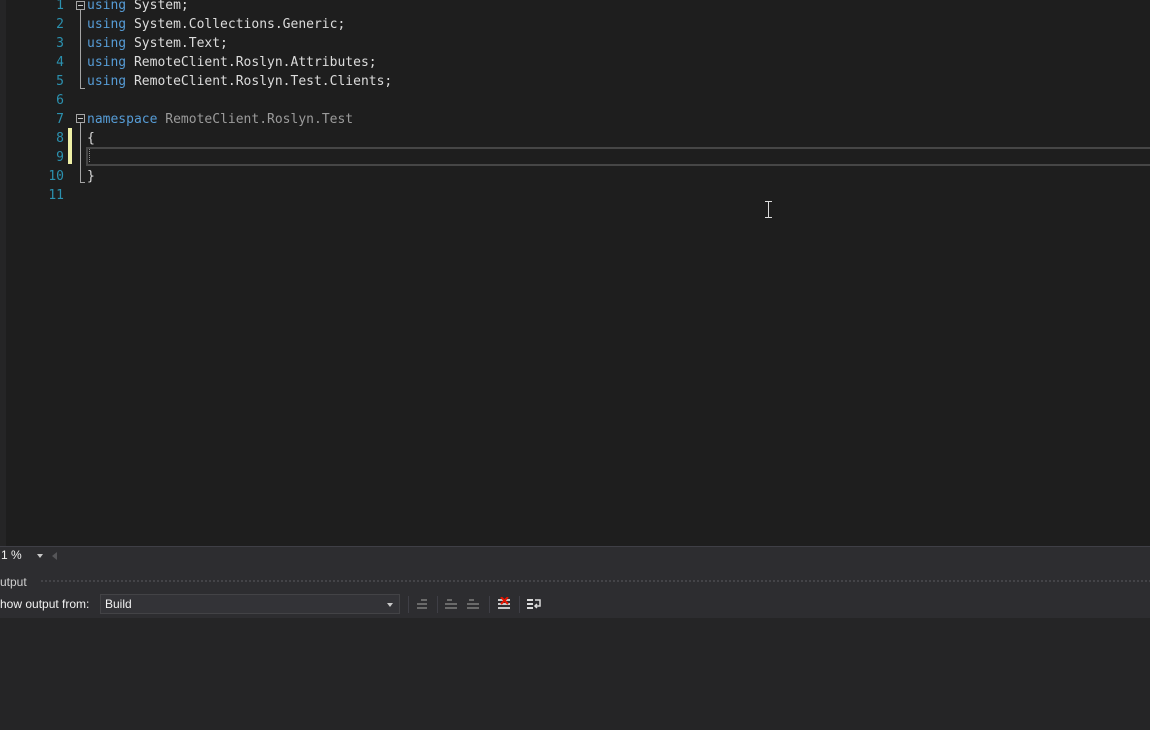 The width and height of the screenshot is (1150, 730). I want to click on output-panel-titlebar: utput, so click(575, 582).